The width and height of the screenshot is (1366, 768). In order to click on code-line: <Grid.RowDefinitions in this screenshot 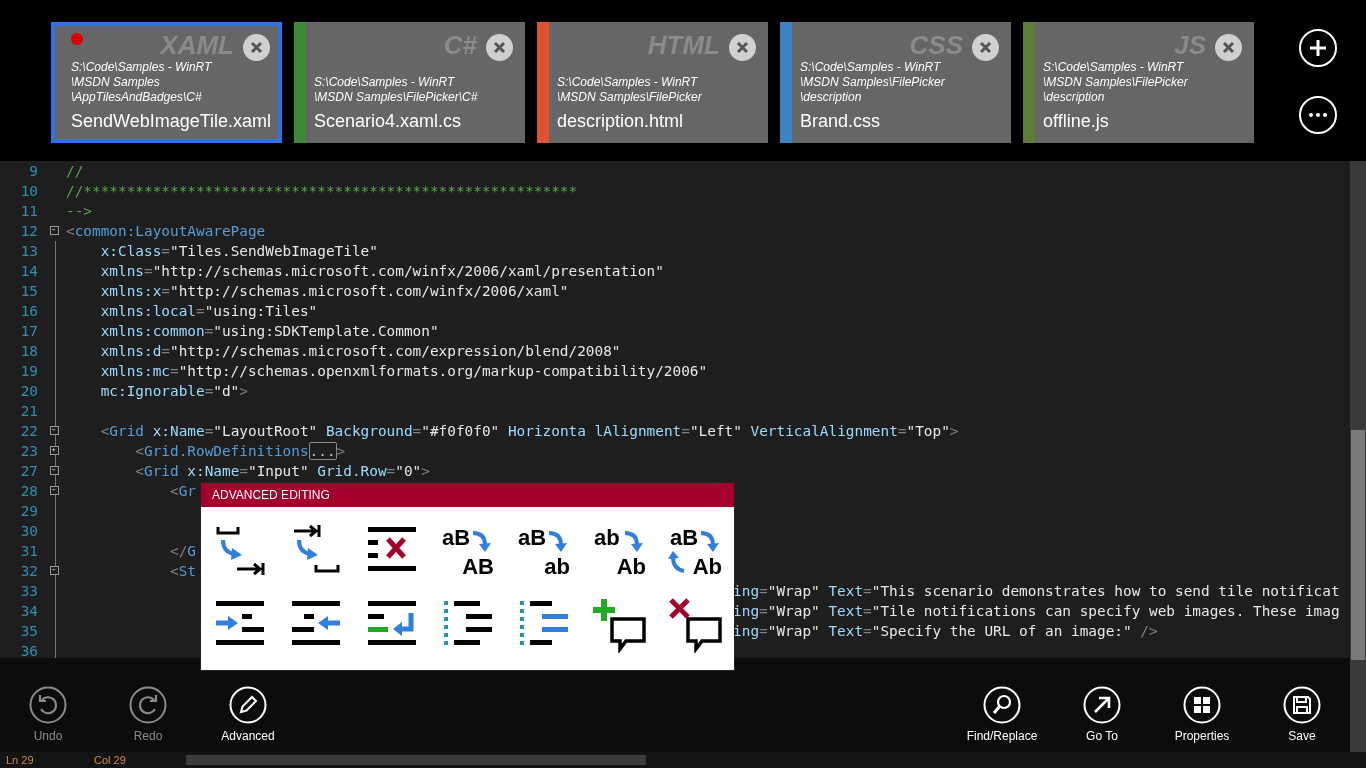, I will do `click(221, 451)`.